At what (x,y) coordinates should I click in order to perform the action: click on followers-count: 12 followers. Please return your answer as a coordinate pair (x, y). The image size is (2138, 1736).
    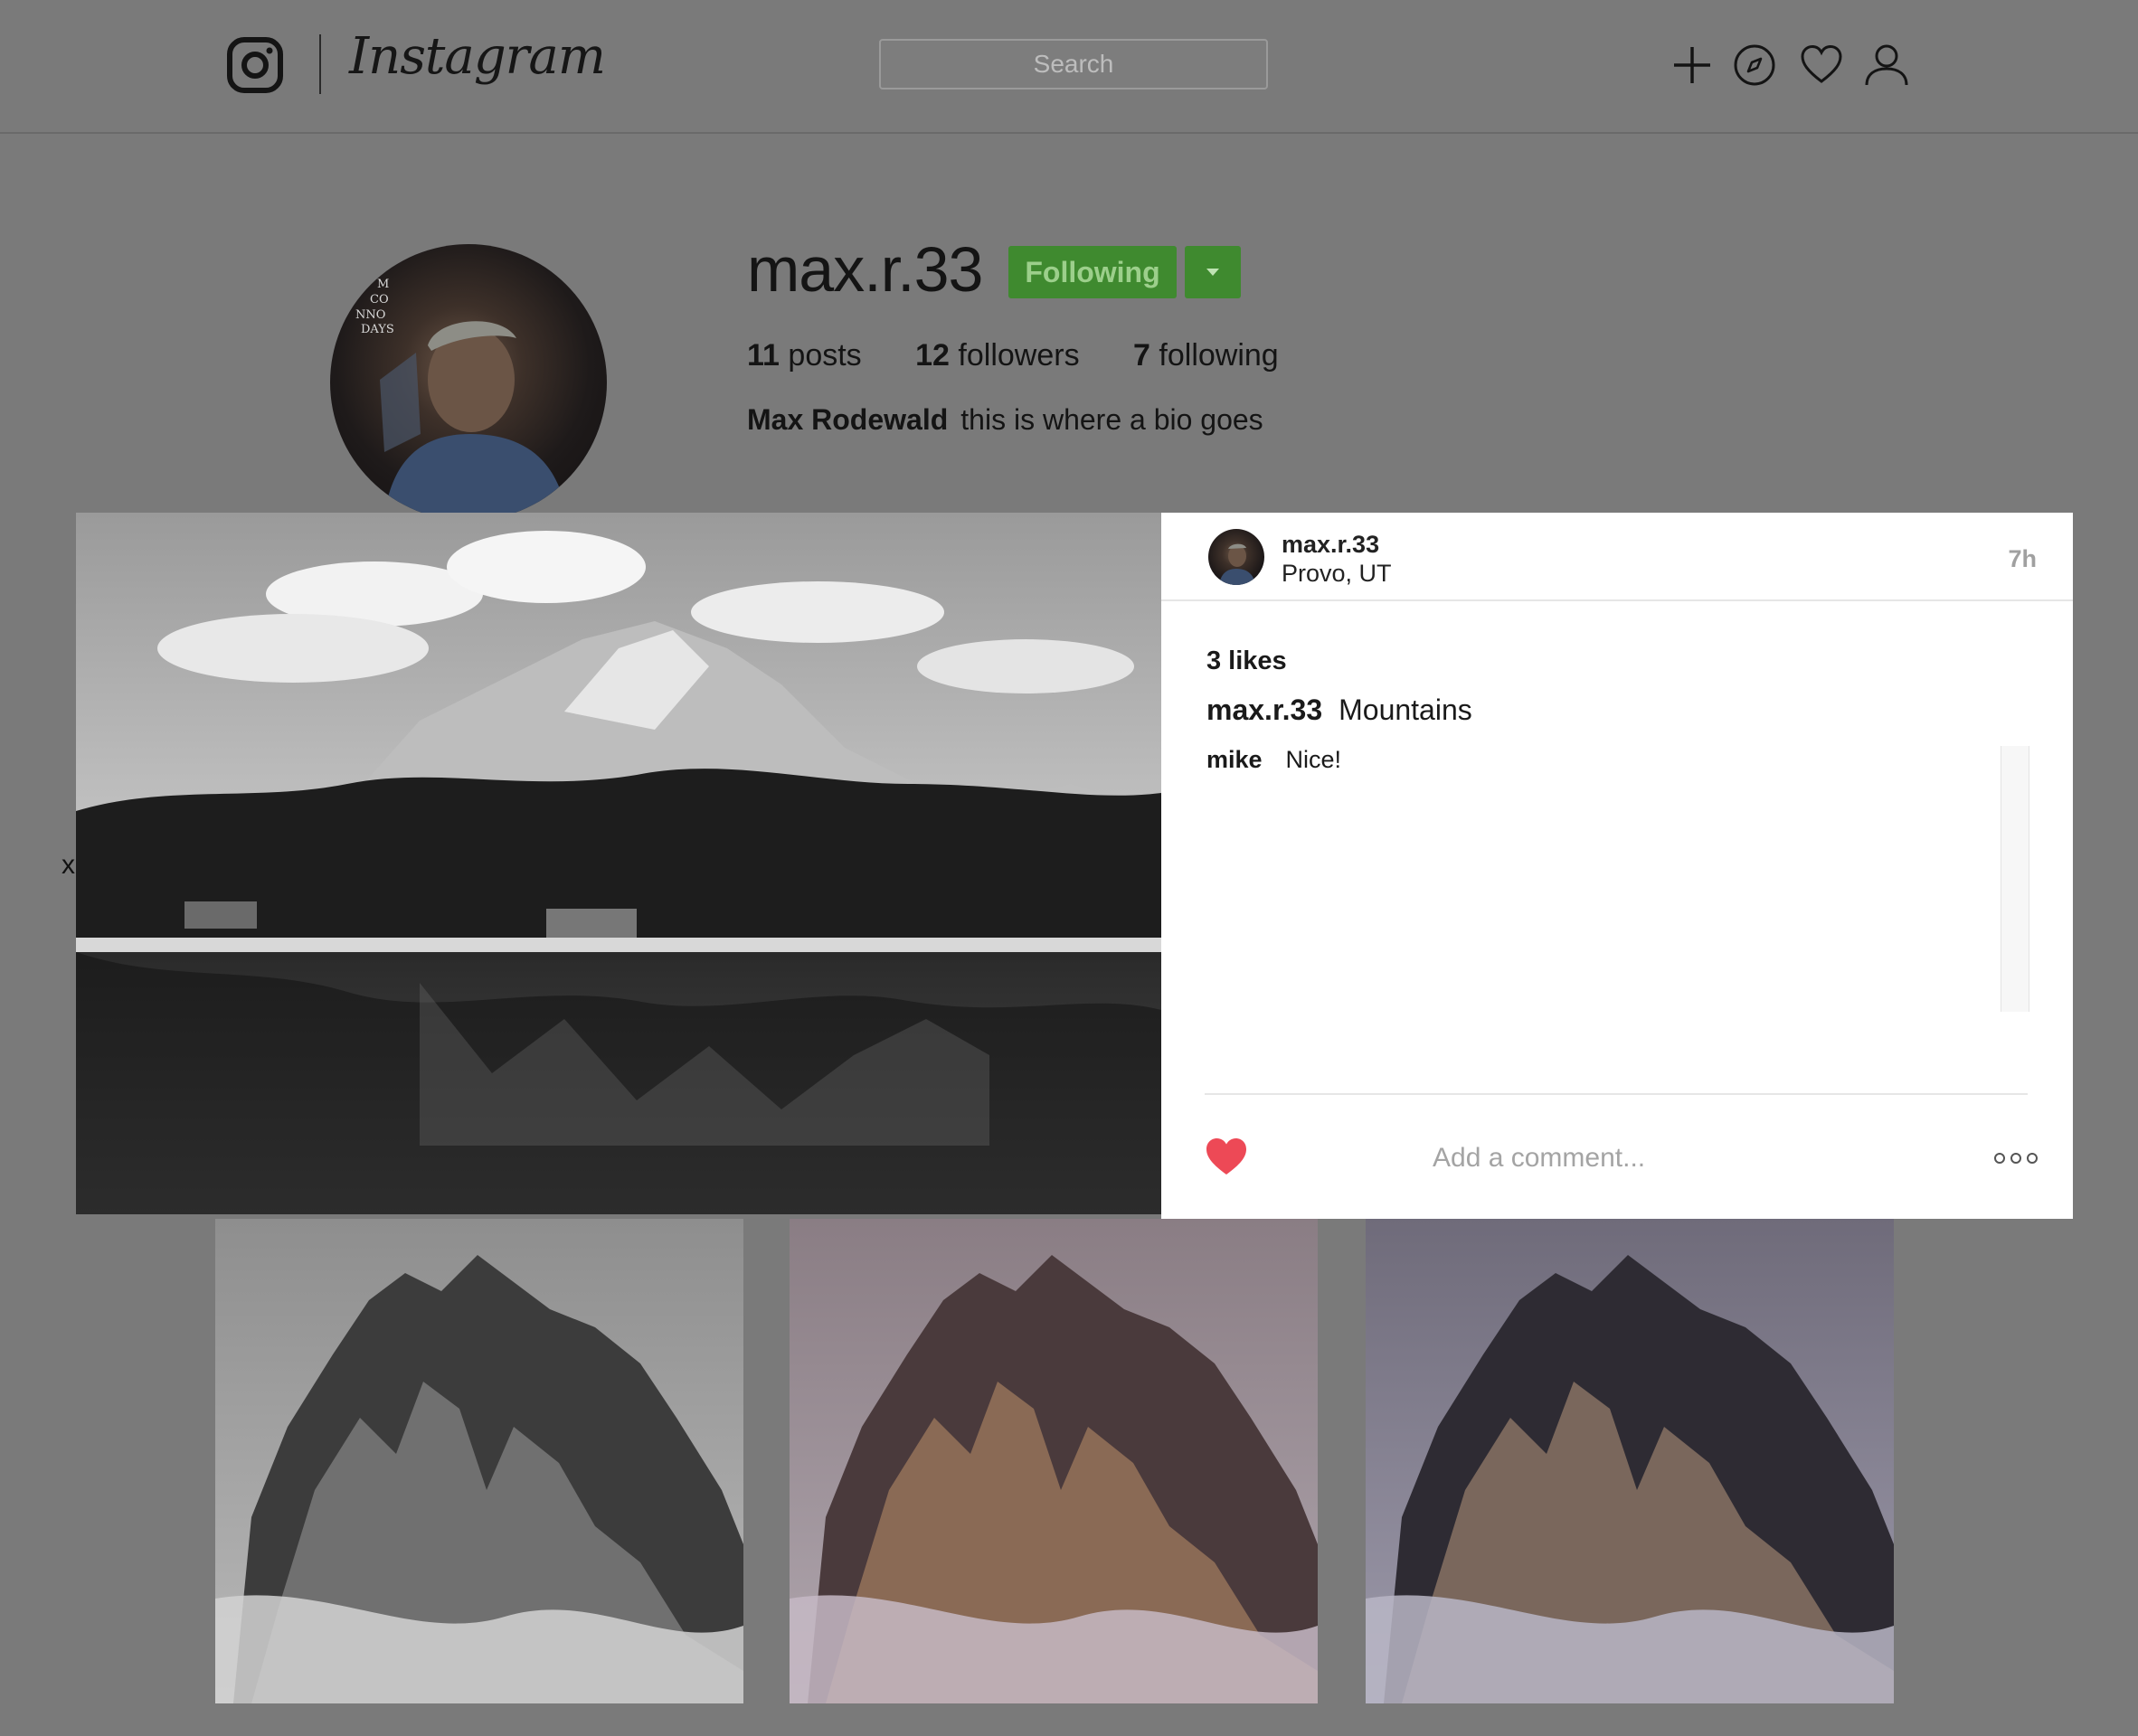
    Looking at the image, I should click on (997, 355).